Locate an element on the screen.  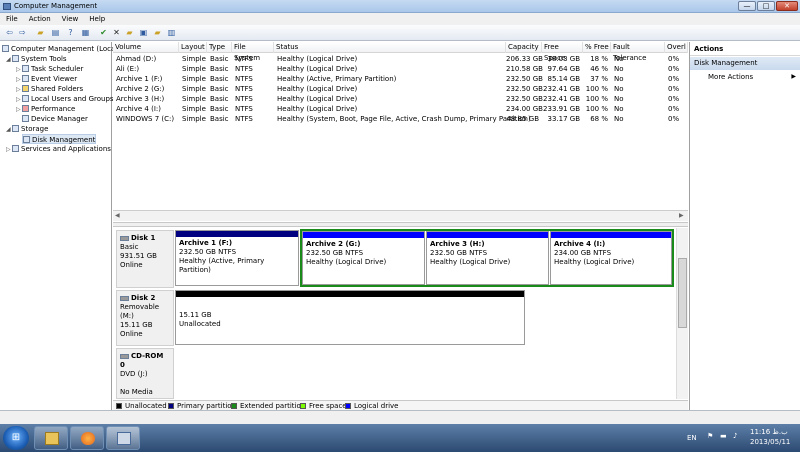
tree-item-computer-management: Computer Management (Local is located at coordinates (59, 49).